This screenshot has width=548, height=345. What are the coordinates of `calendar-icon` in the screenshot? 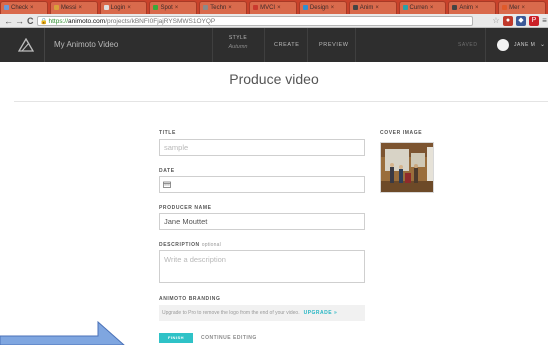 It's located at (167, 184).